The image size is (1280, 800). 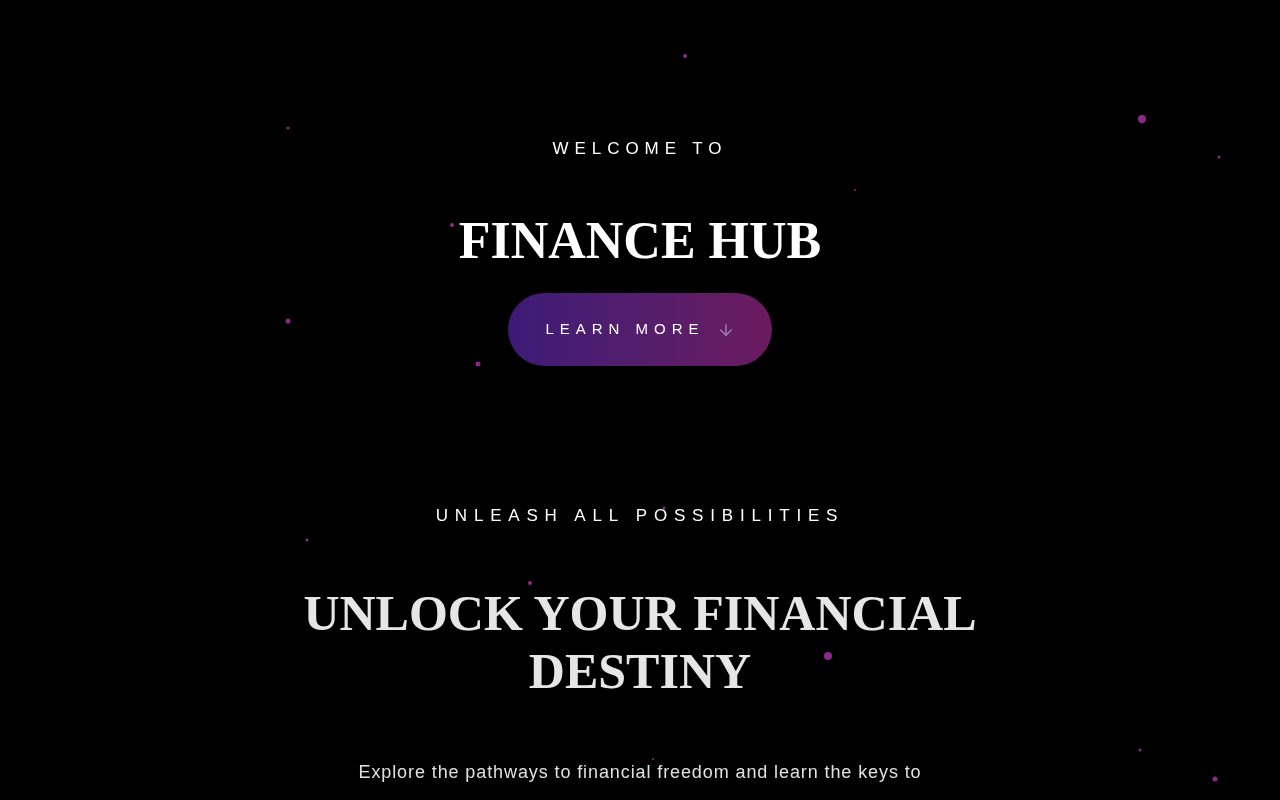 I want to click on section-title: UNLOCK YOUR FINANCIAL DESTINY, so click(x=640, y=642).